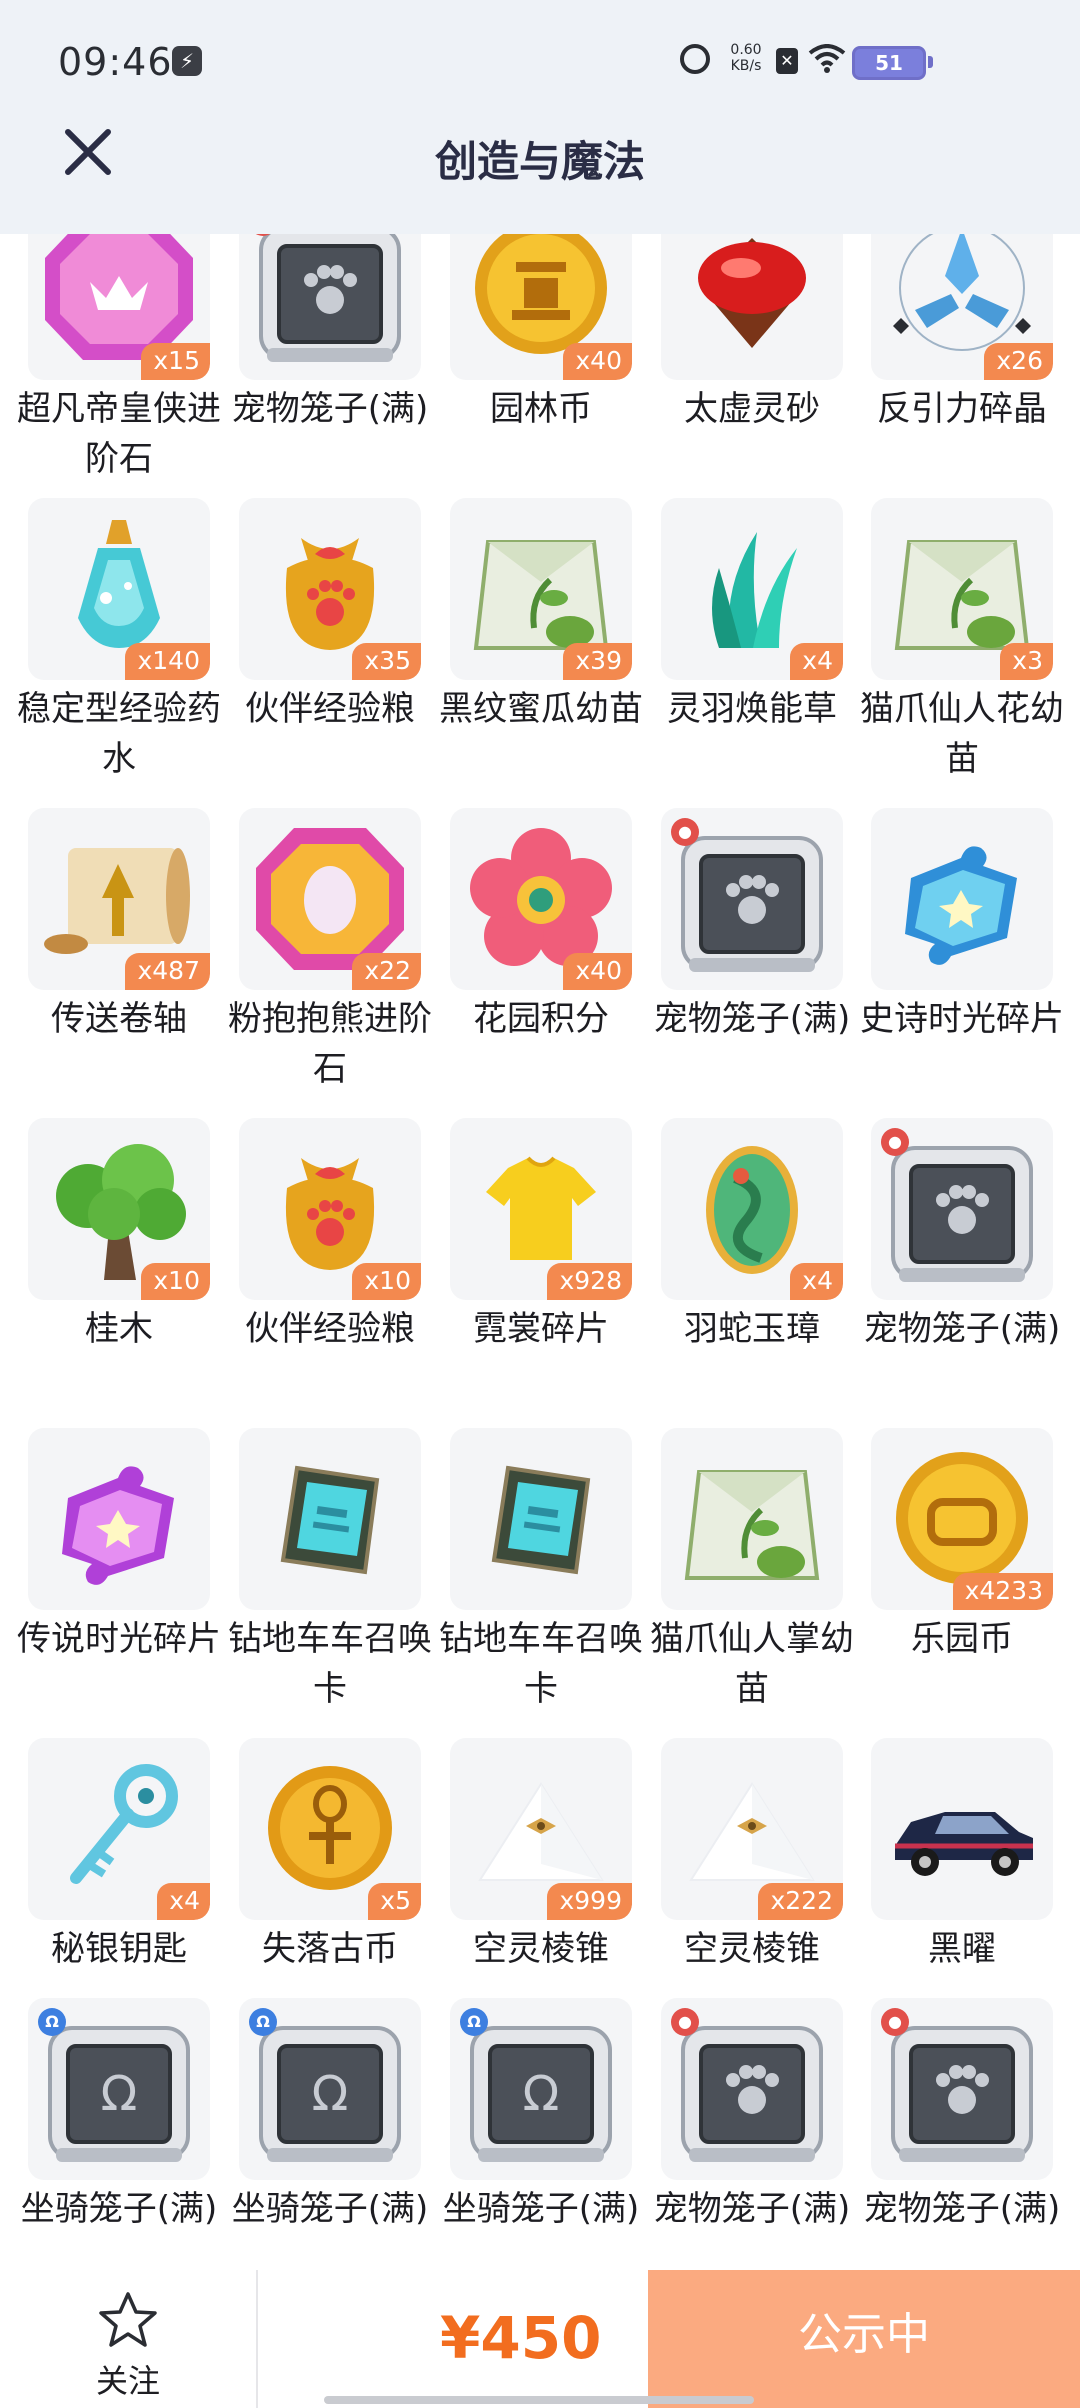  I want to click on inventory-item: x15 超凡帝皇侠进阶石, so click(119, 353).